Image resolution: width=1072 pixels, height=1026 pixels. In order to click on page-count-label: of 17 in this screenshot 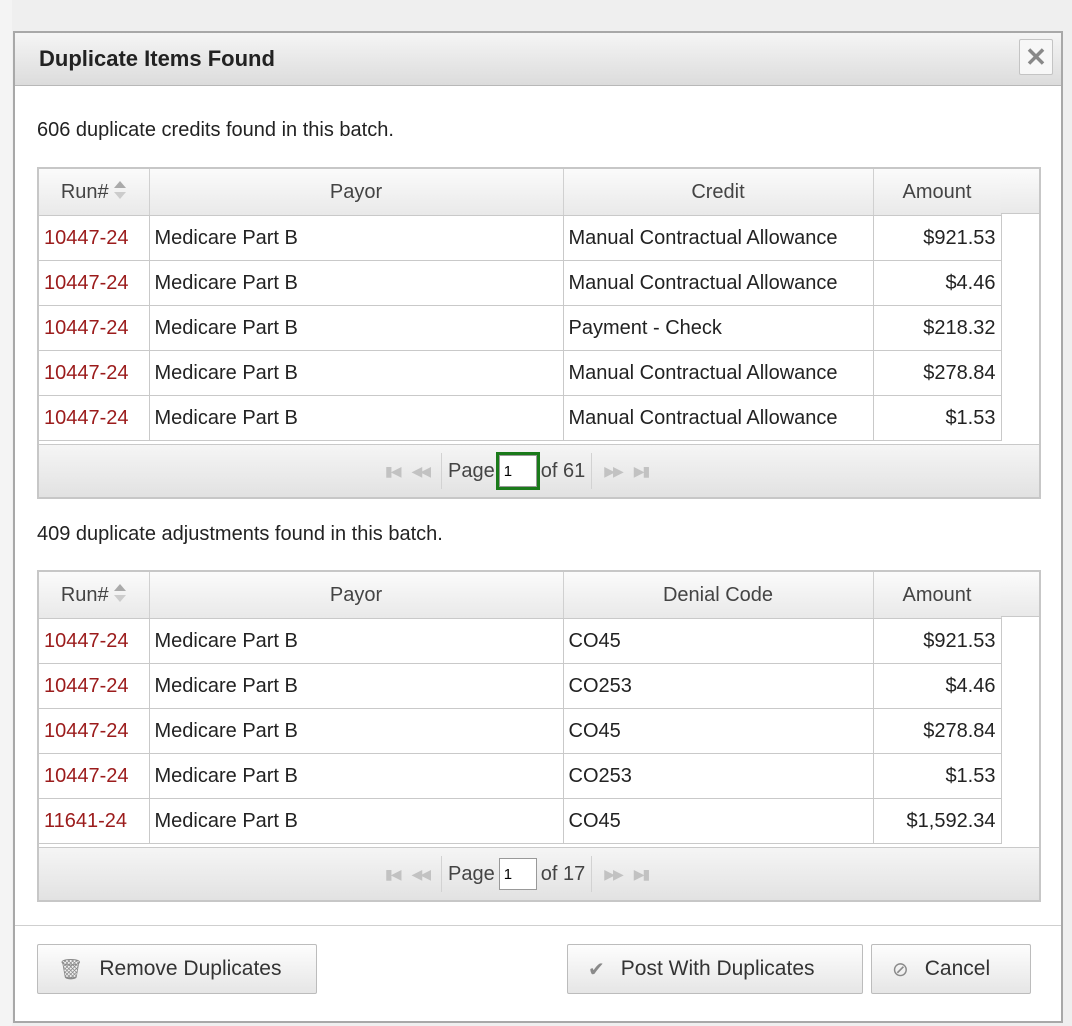, I will do `click(563, 873)`.